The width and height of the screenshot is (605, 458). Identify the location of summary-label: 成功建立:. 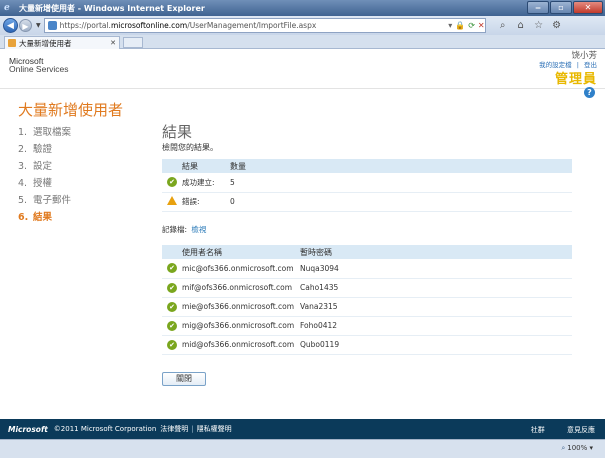
(206, 183).